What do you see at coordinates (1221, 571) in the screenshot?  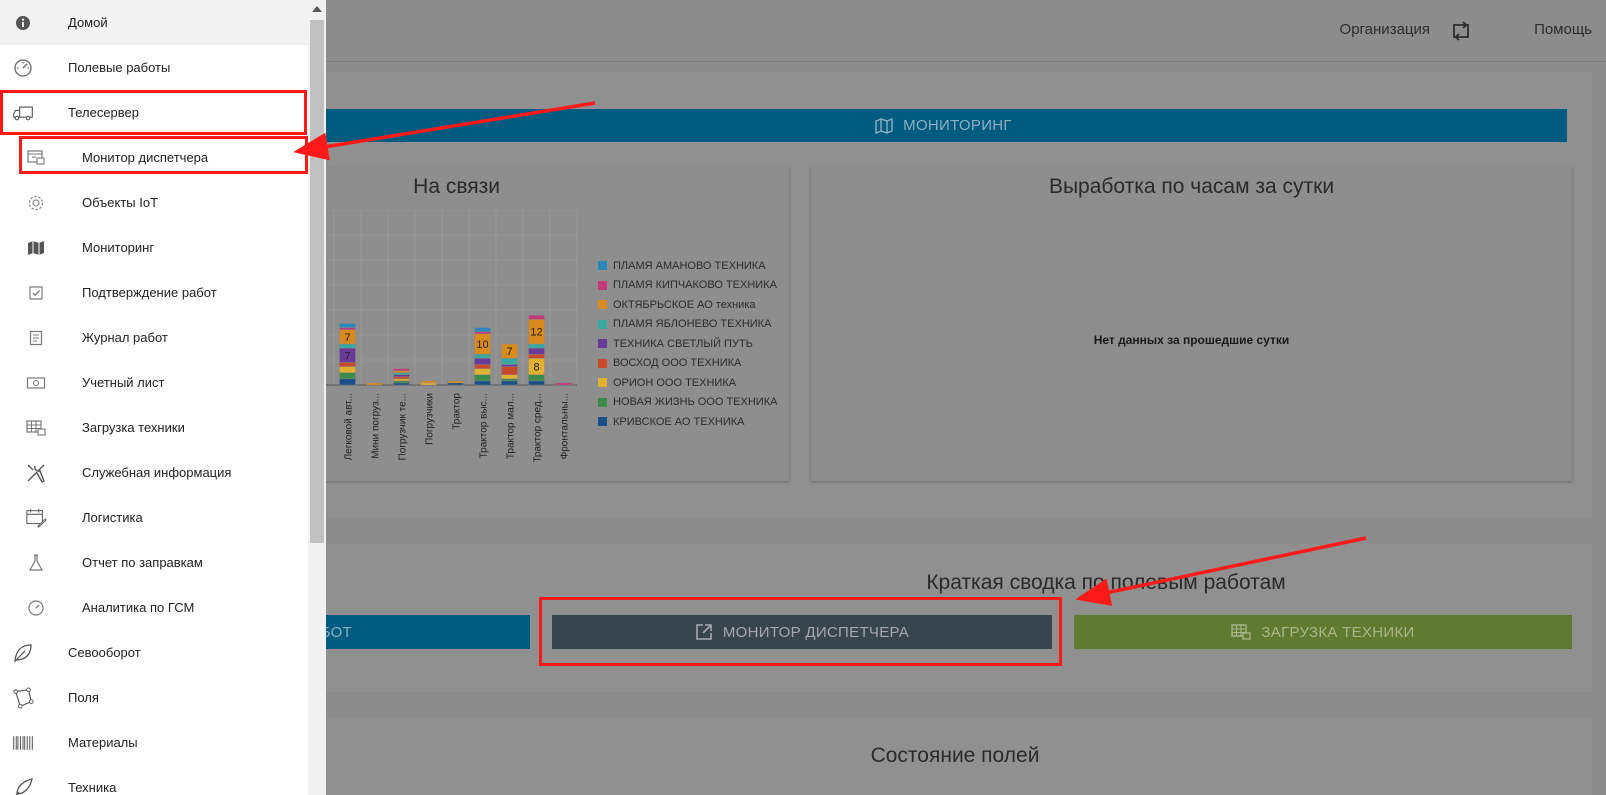 I see `arrow-to-dispatcher-button` at bounding box center [1221, 571].